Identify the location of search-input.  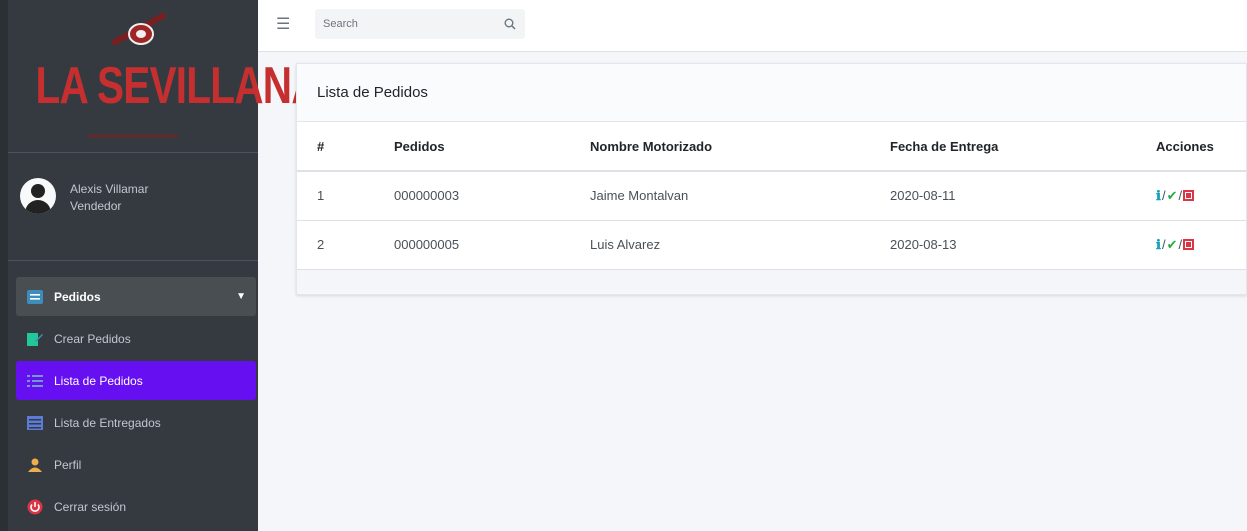
(405, 24).